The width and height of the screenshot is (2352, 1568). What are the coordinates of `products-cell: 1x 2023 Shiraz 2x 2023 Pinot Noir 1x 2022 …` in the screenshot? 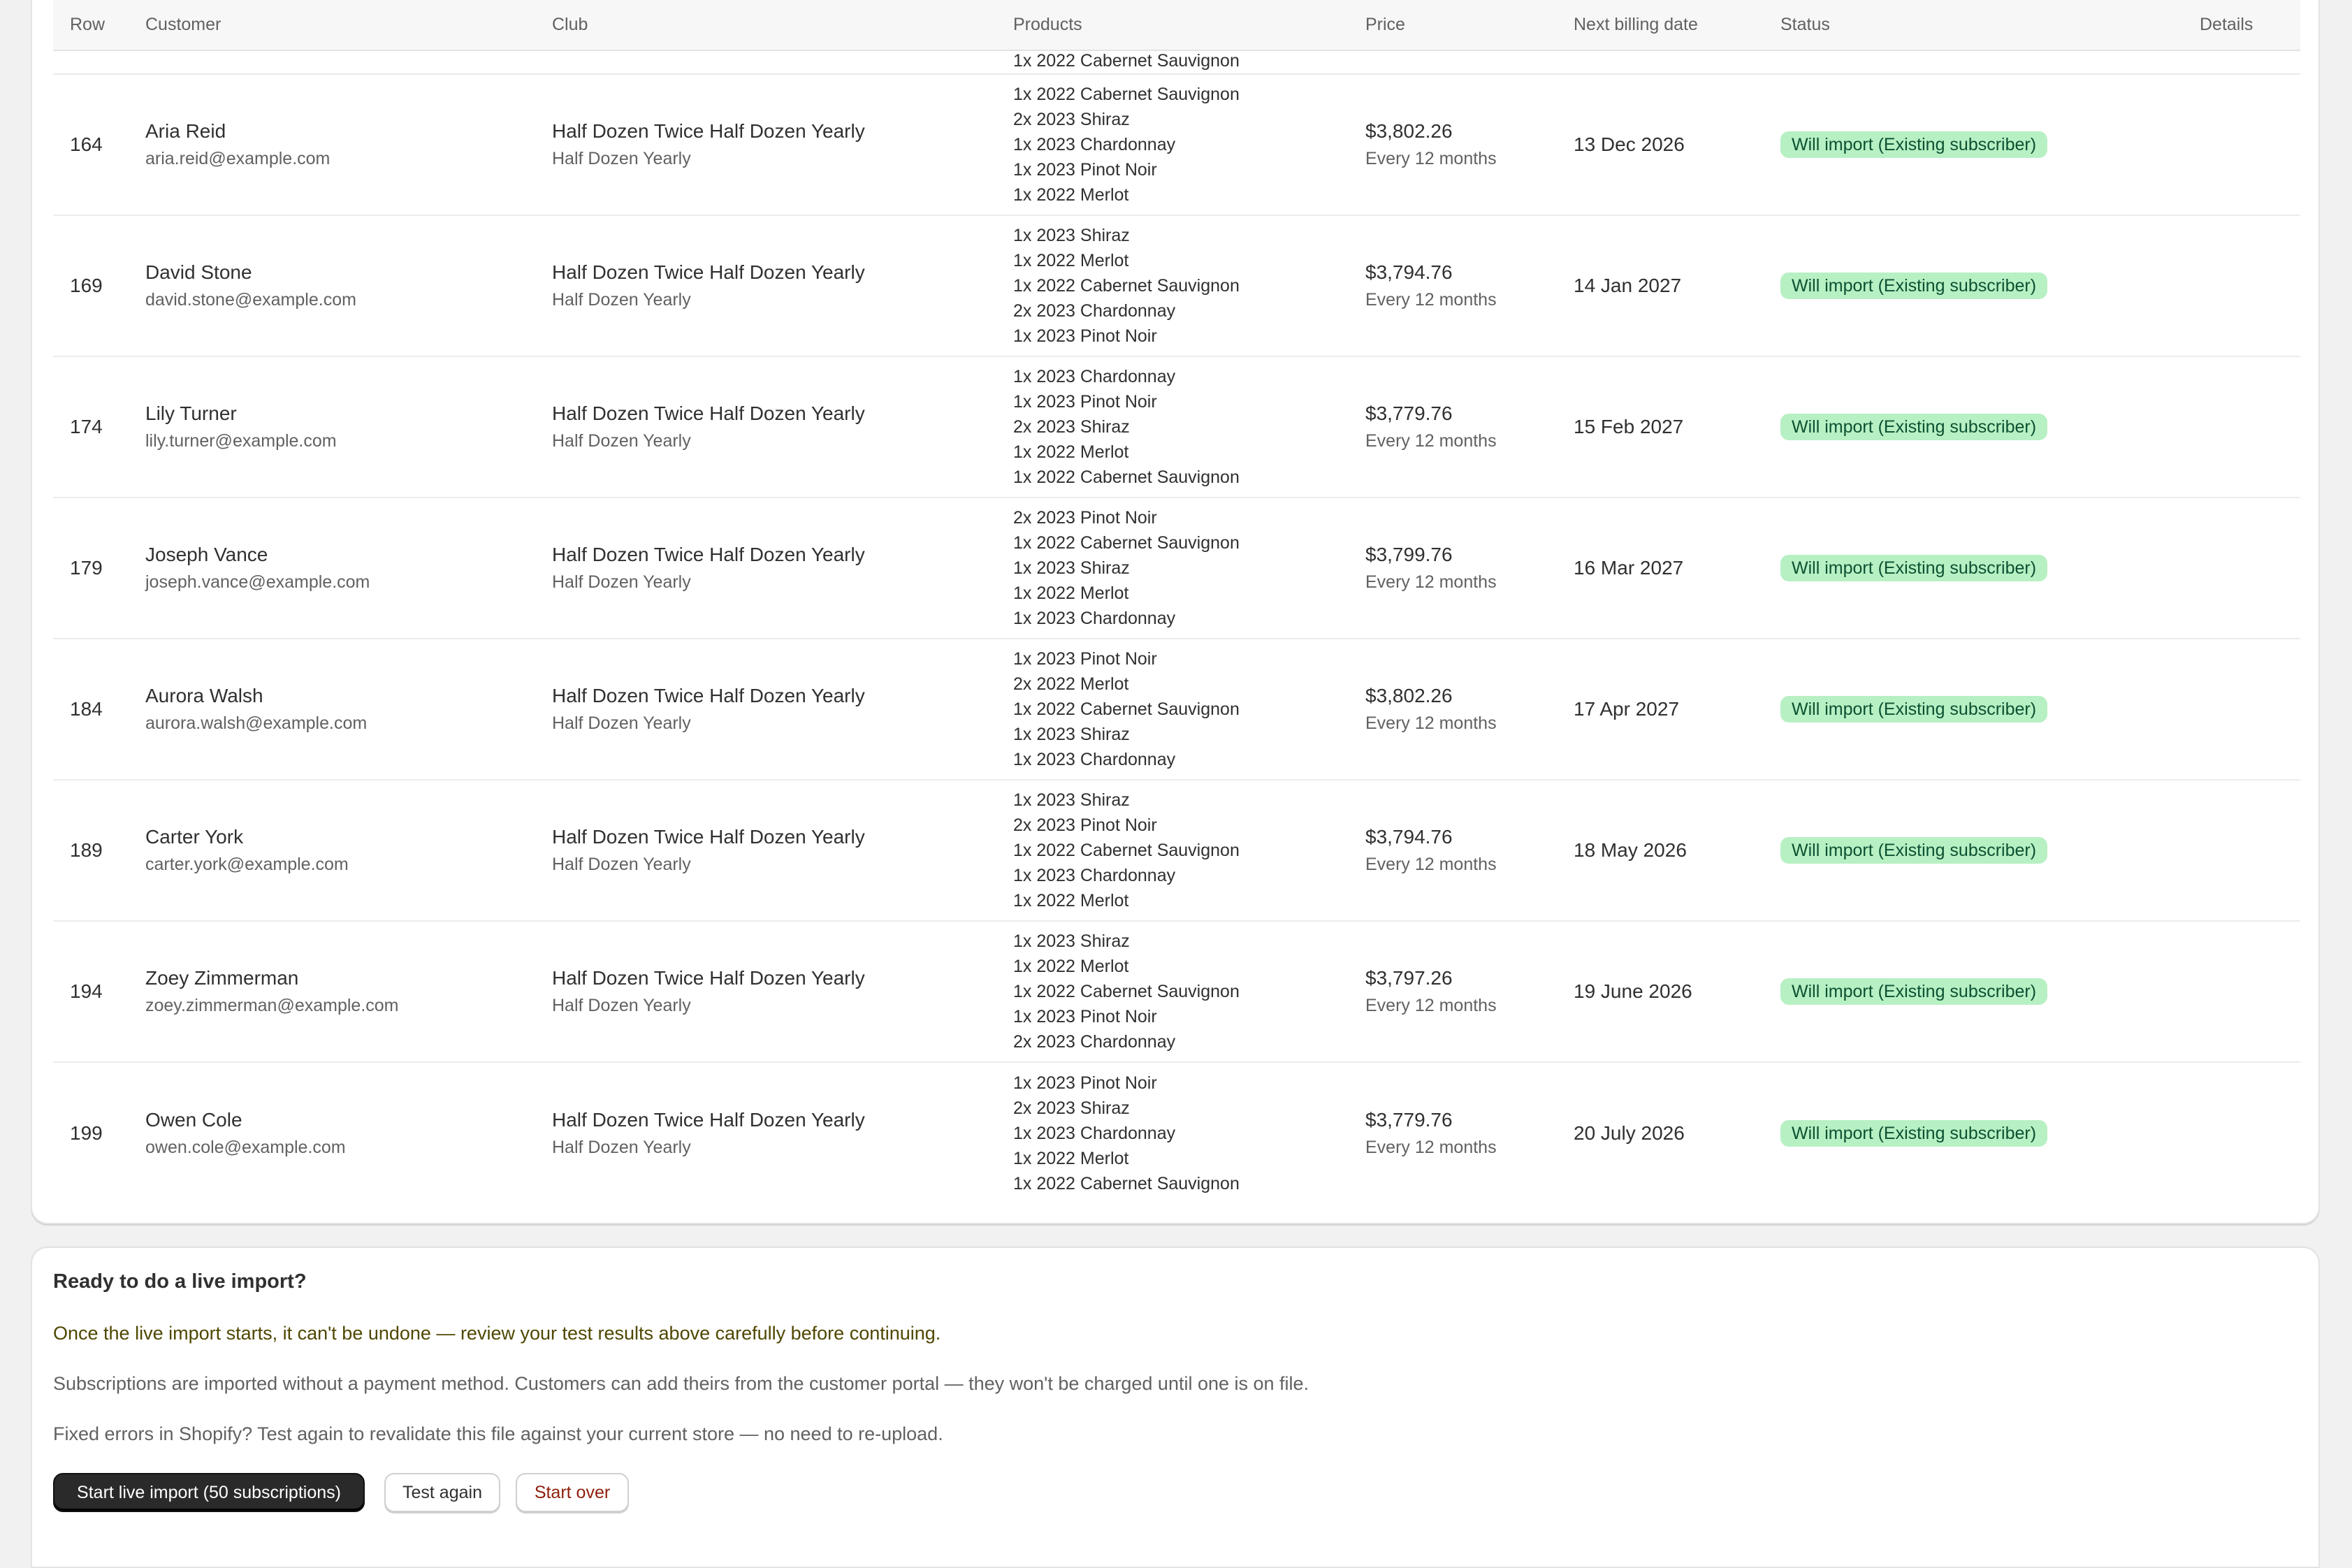 It's located at (1172, 851).